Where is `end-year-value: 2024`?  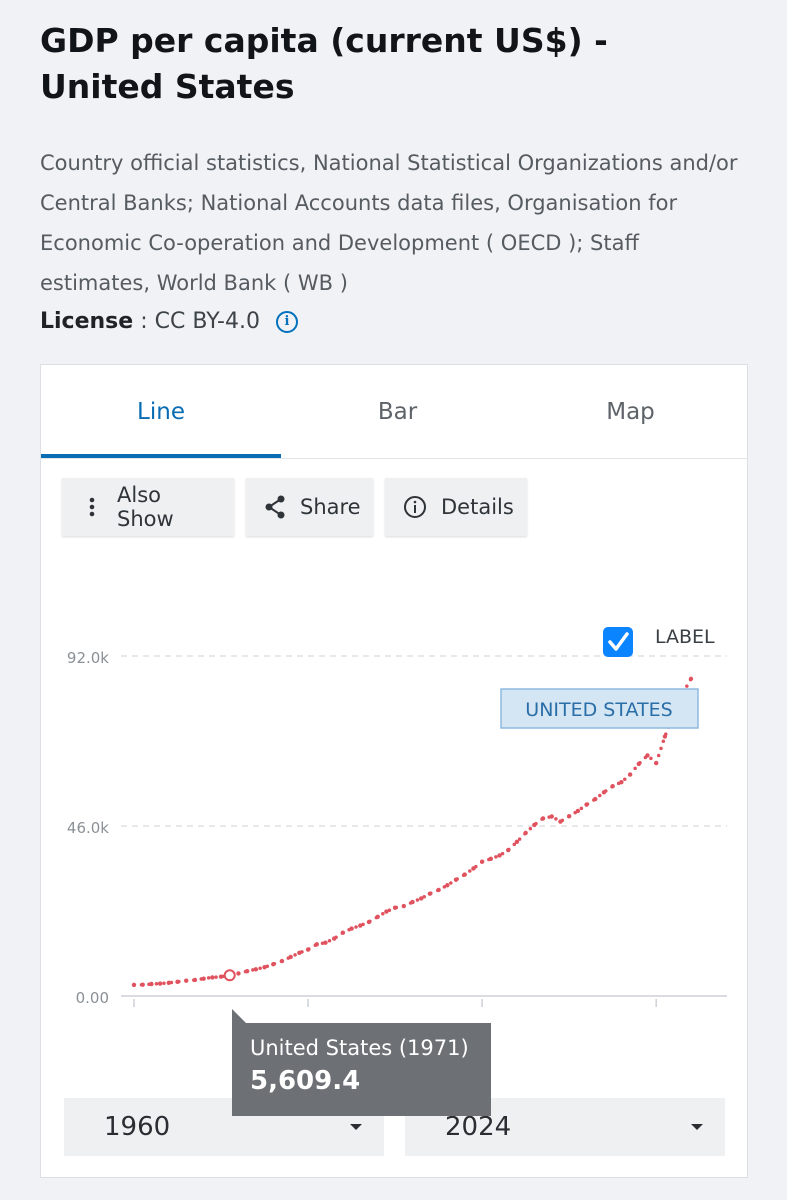 end-year-value: 2024 is located at coordinates (478, 1127).